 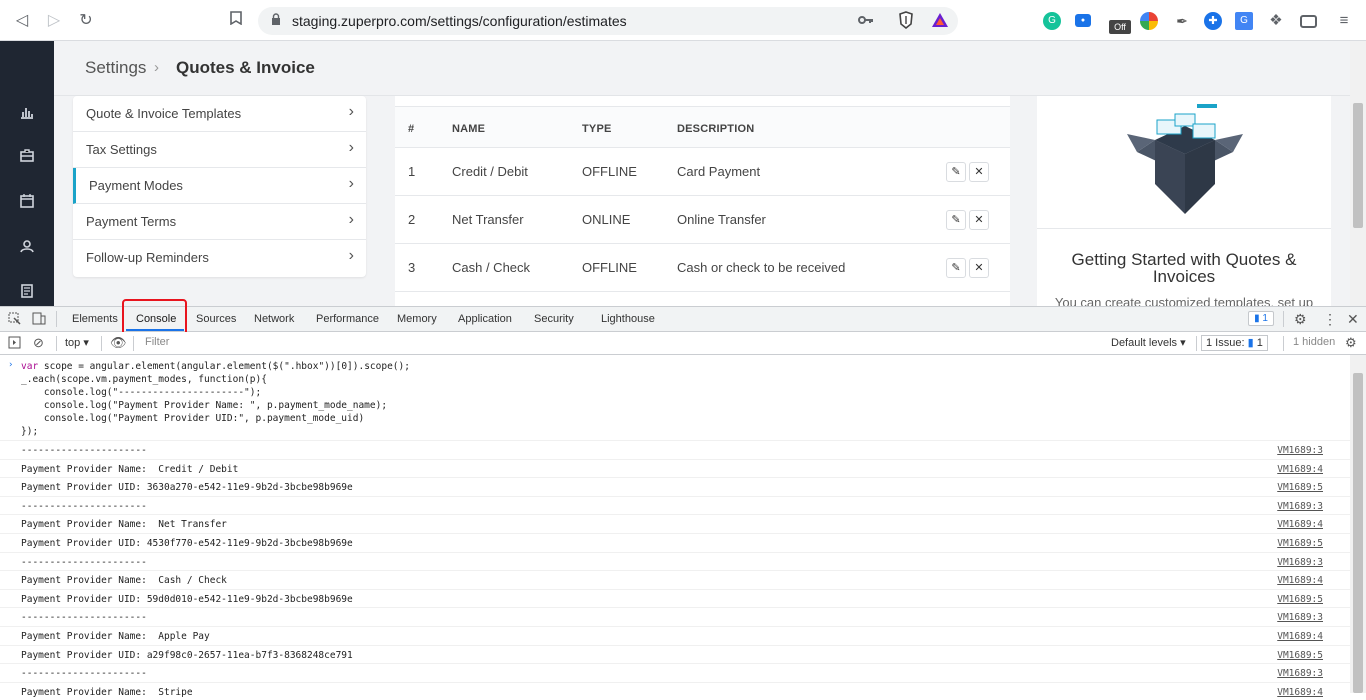 I want to click on settings-gear-icon: ⚙, so click(x=1300, y=319).